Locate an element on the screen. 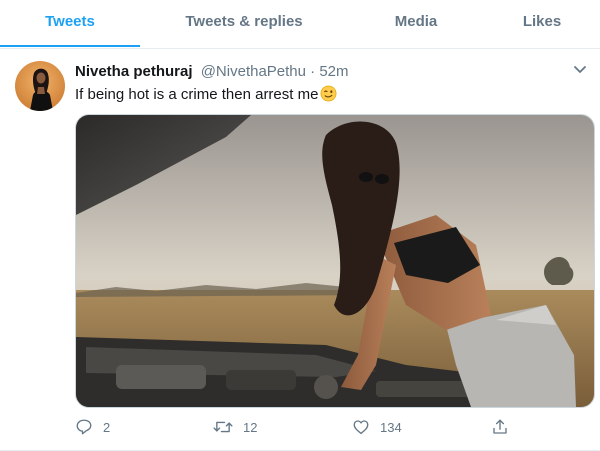  reply-button: 2 is located at coordinates (92, 427).